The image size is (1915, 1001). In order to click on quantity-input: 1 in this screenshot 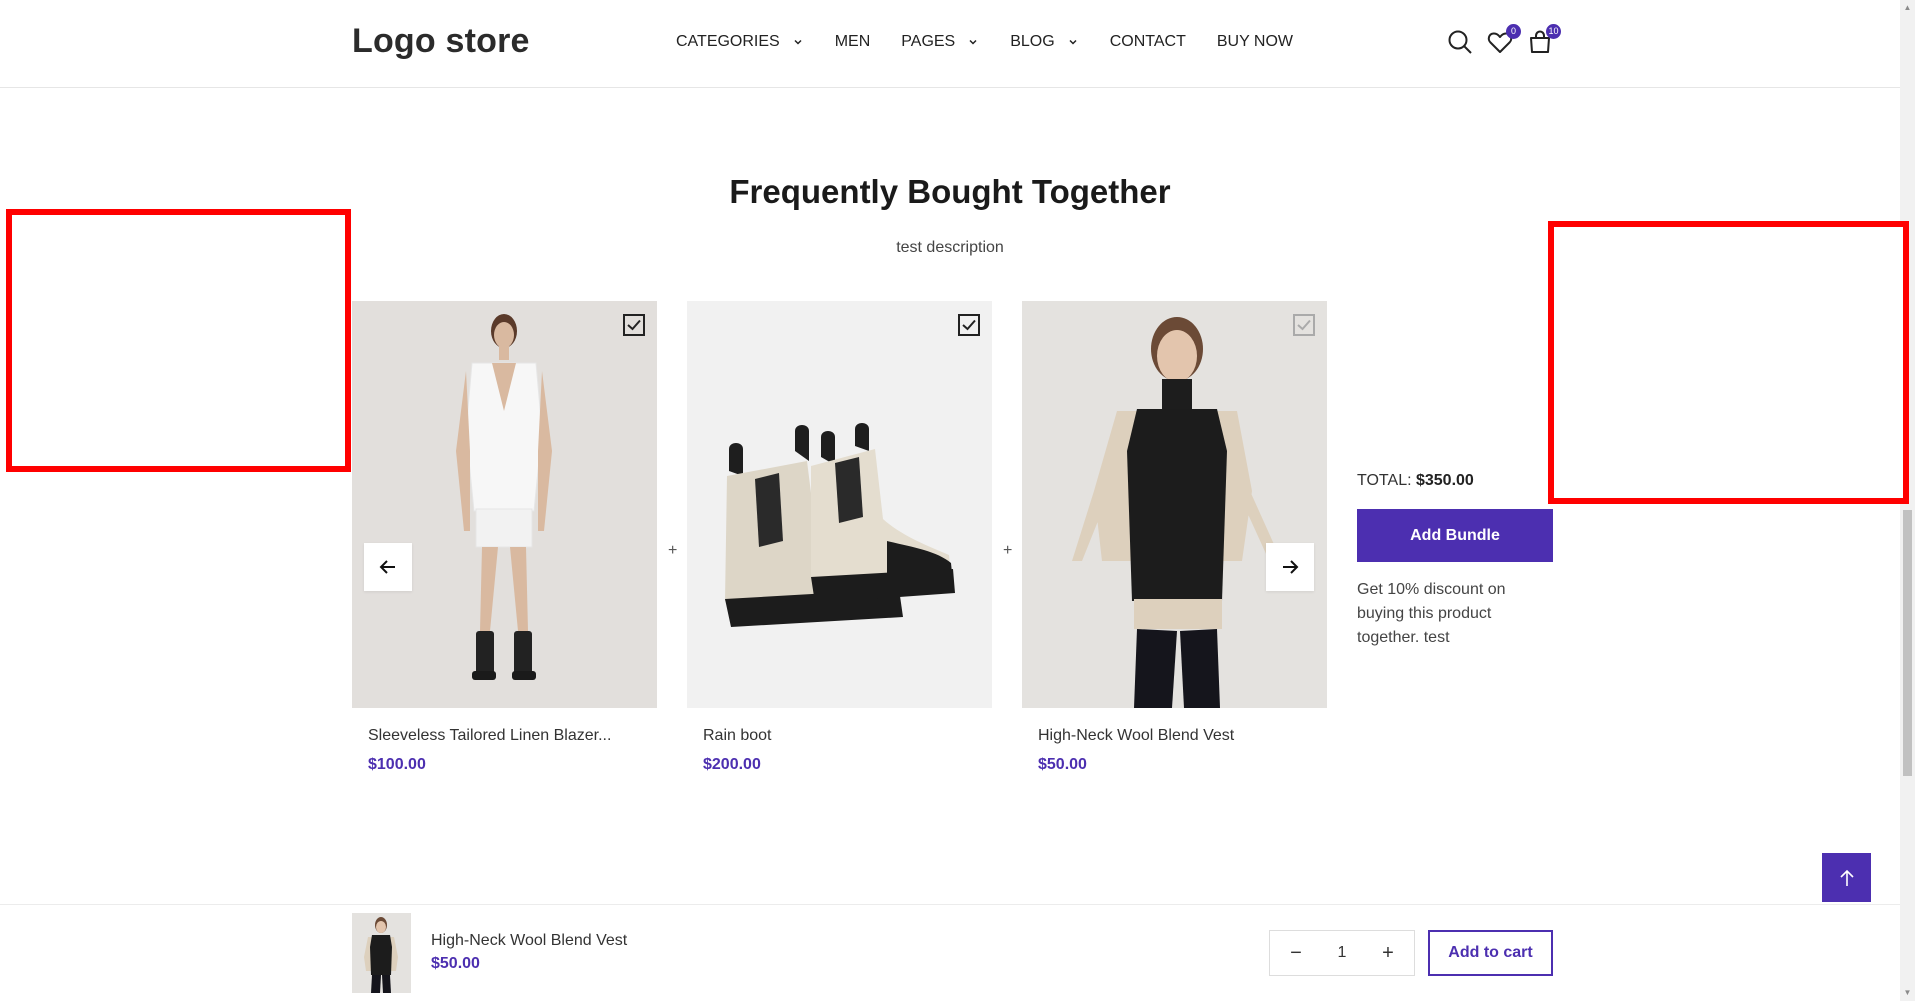, I will do `click(1342, 953)`.